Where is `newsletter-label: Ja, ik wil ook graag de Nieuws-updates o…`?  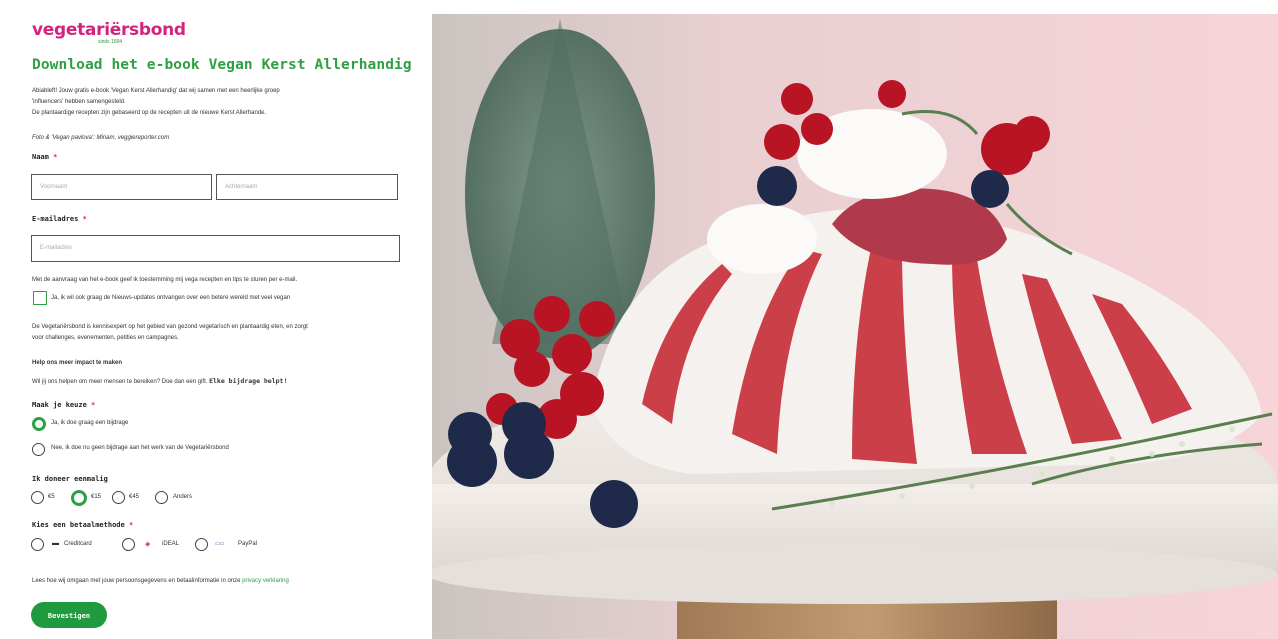 newsletter-label: Ja, ik wil ook graag de Nieuws-updates o… is located at coordinates (171, 298).